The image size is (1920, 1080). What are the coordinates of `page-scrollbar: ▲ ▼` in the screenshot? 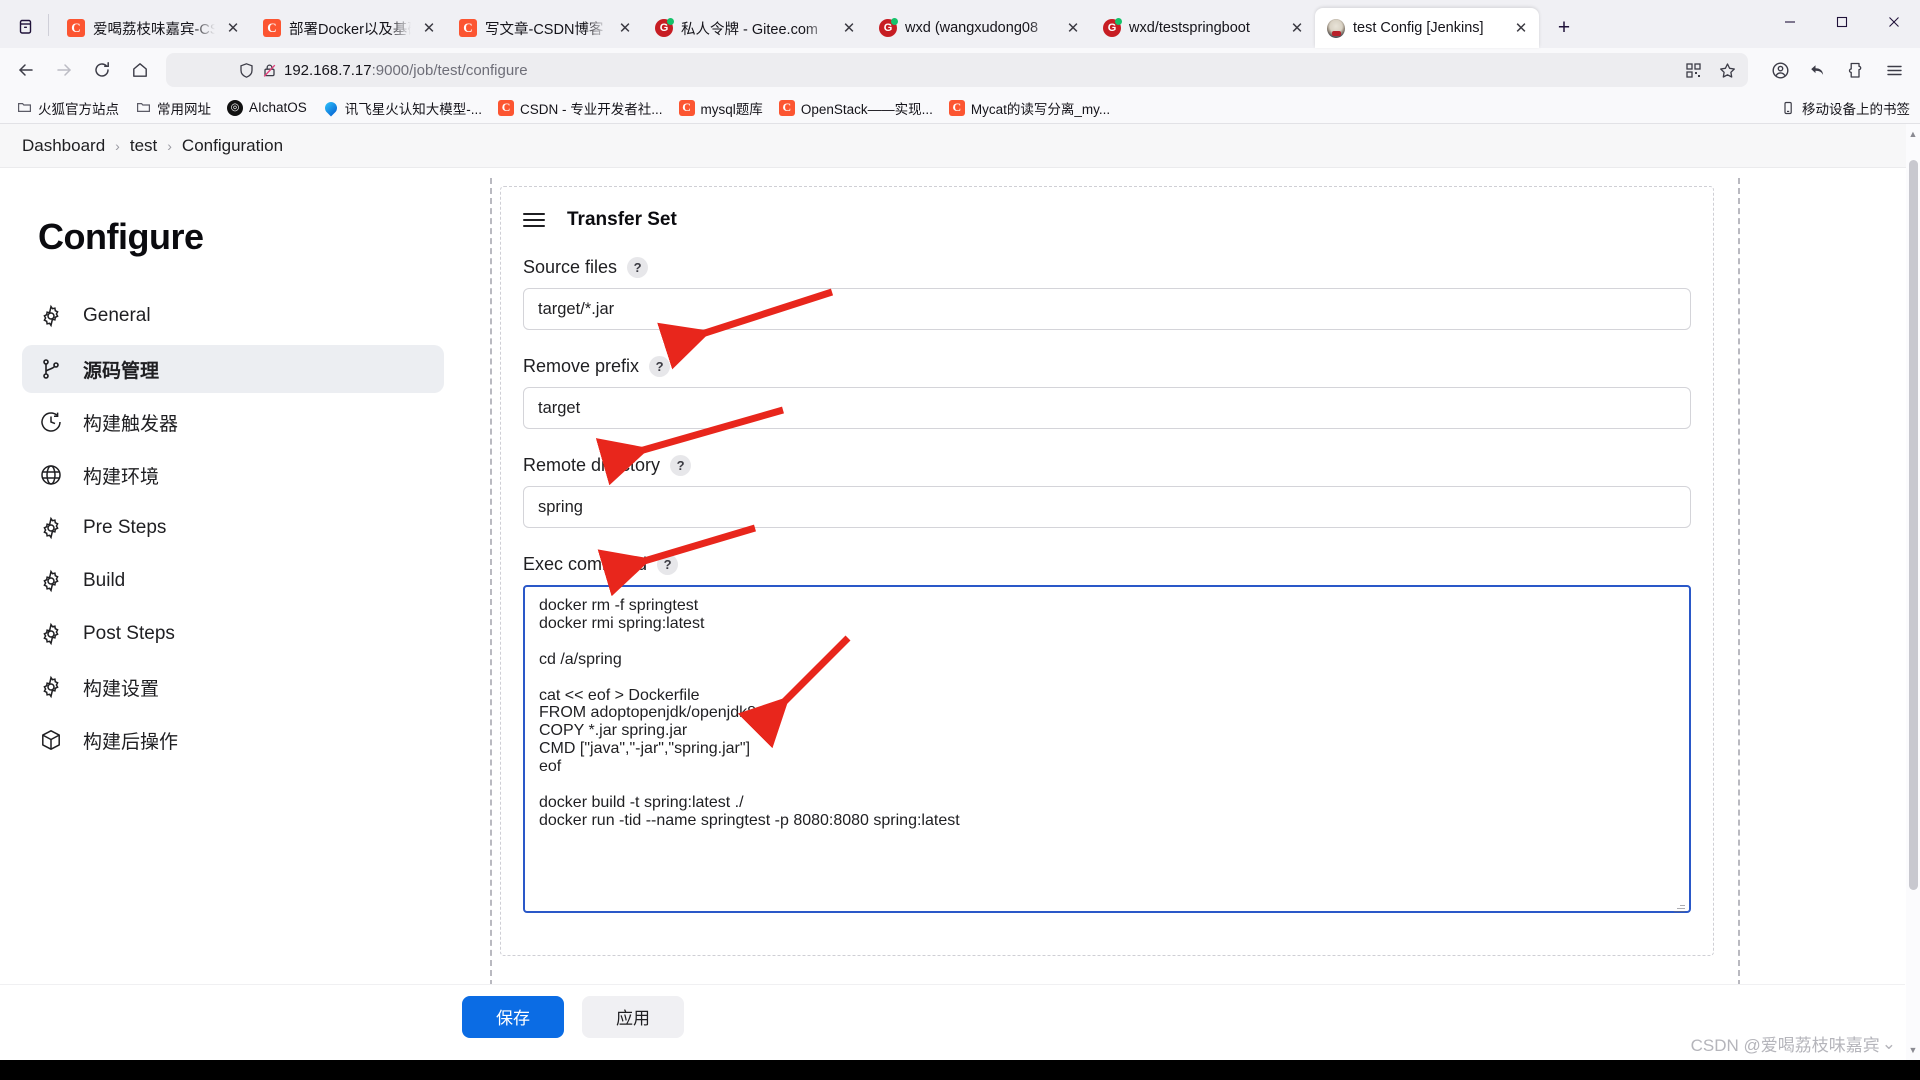 It's located at (1913, 602).